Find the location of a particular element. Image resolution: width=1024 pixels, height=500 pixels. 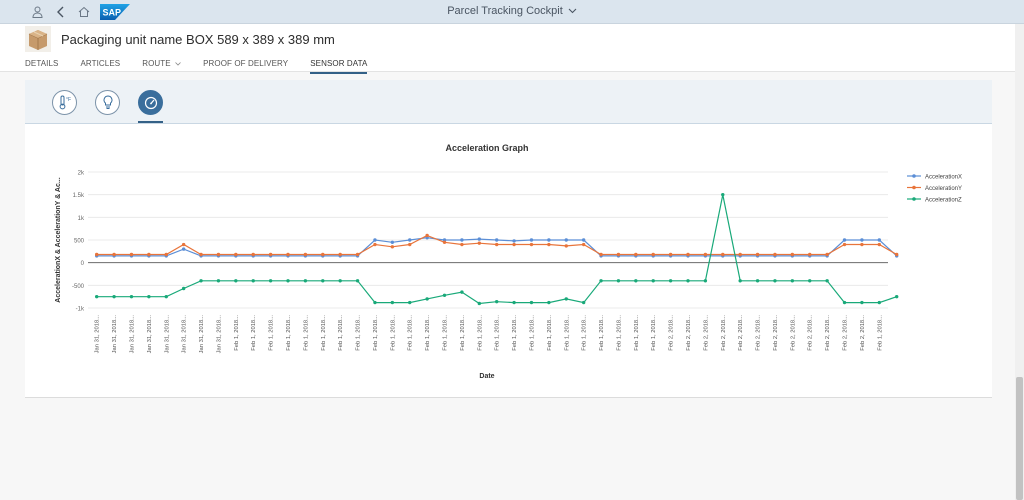

y-tick-label: -1k is located at coordinates (80, 310).